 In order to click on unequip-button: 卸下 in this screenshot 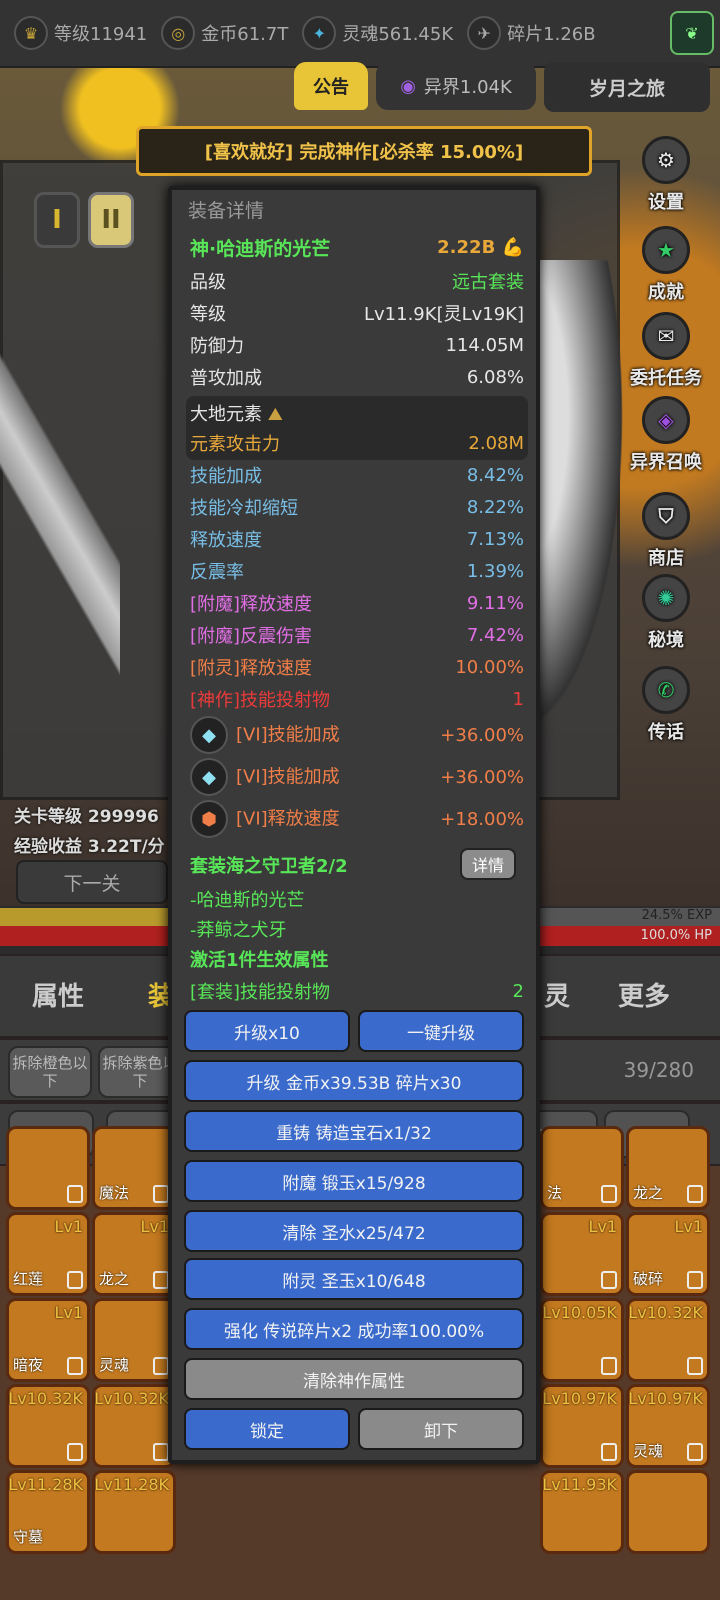, I will do `click(441, 1429)`.